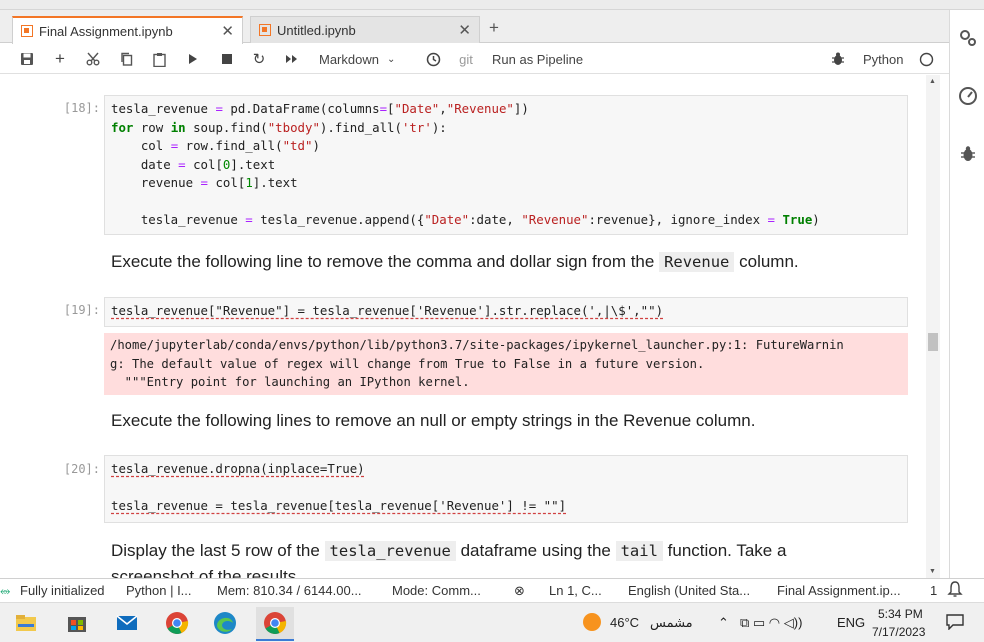 This screenshot has width=984, height=642. What do you see at coordinates (838, 59) in the screenshot?
I see `debugger-icon` at bounding box center [838, 59].